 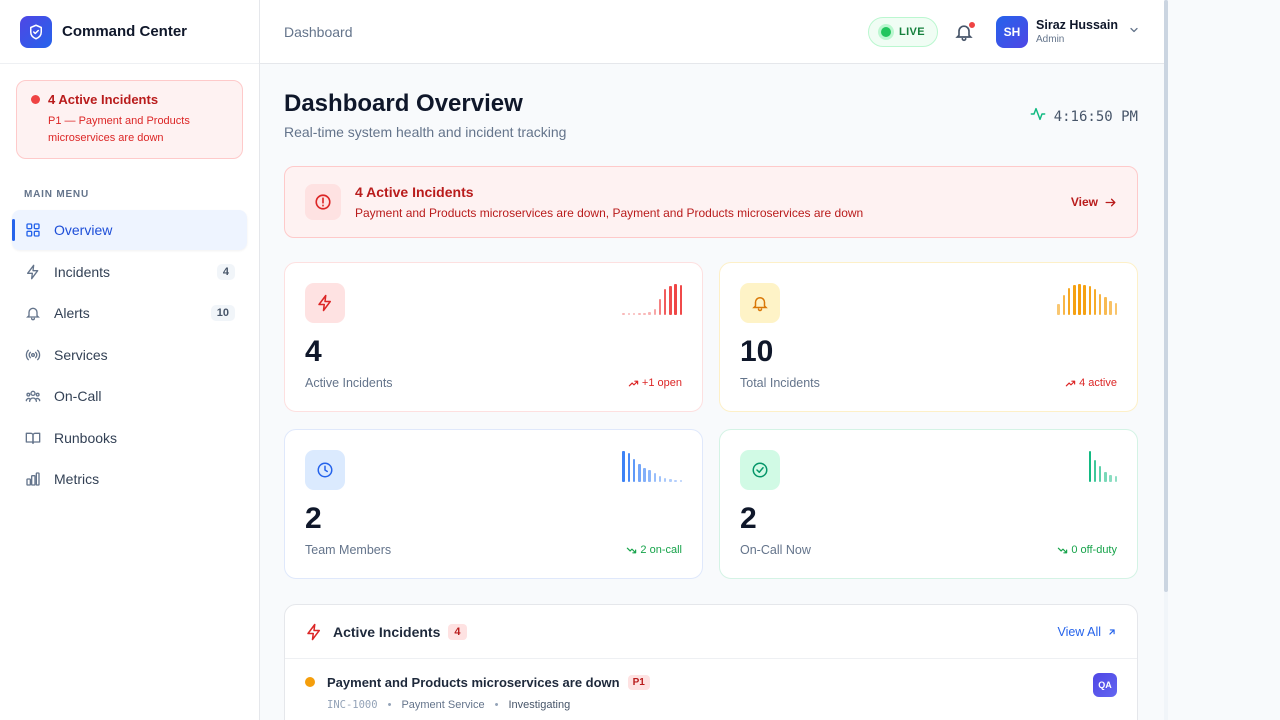 What do you see at coordinates (1084, 202) in the screenshot?
I see `banner-view-label: View` at bounding box center [1084, 202].